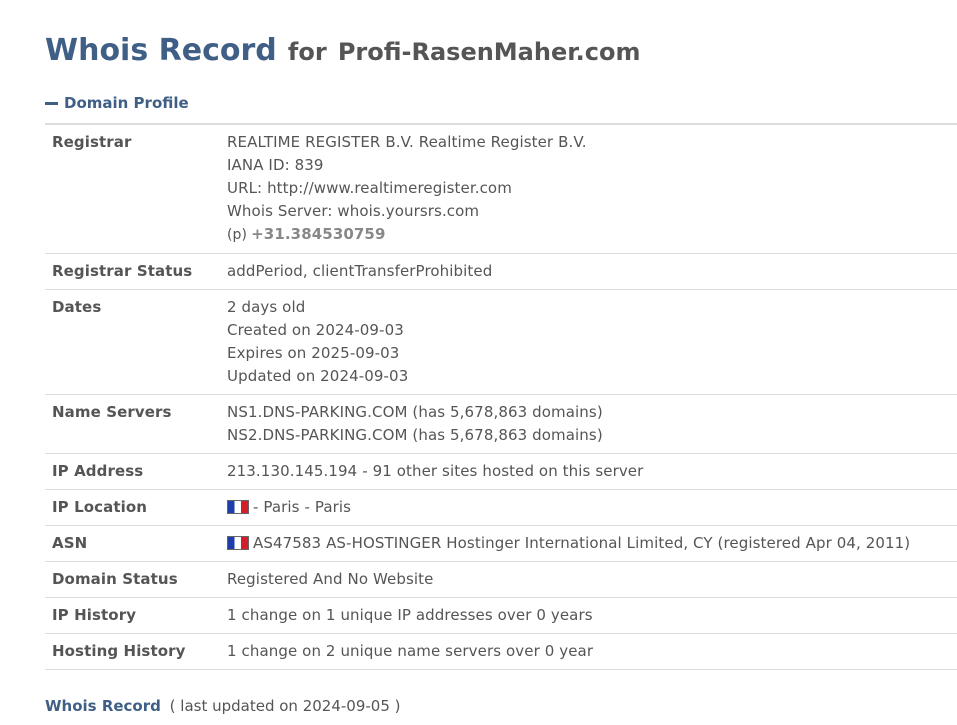 Image resolution: width=957 pixels, height=725 pixels. I want to click on row-value: addPeriod, clientTransferProhibited, so click(592, 271).